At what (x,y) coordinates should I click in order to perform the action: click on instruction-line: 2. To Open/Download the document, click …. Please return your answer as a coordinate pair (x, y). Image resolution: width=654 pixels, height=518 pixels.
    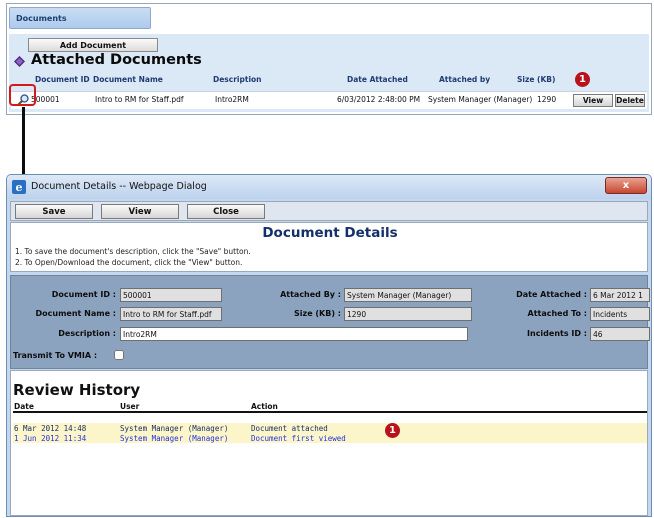
    Looking at the image, I should click on (129, 262).